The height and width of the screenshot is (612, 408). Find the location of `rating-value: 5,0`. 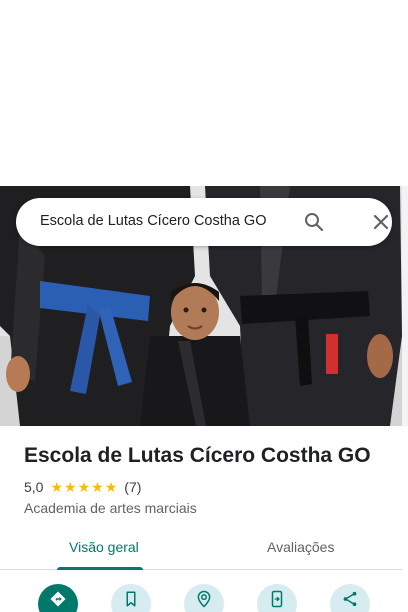

rating-value: 5,0 is located at coordinates (34, 487).